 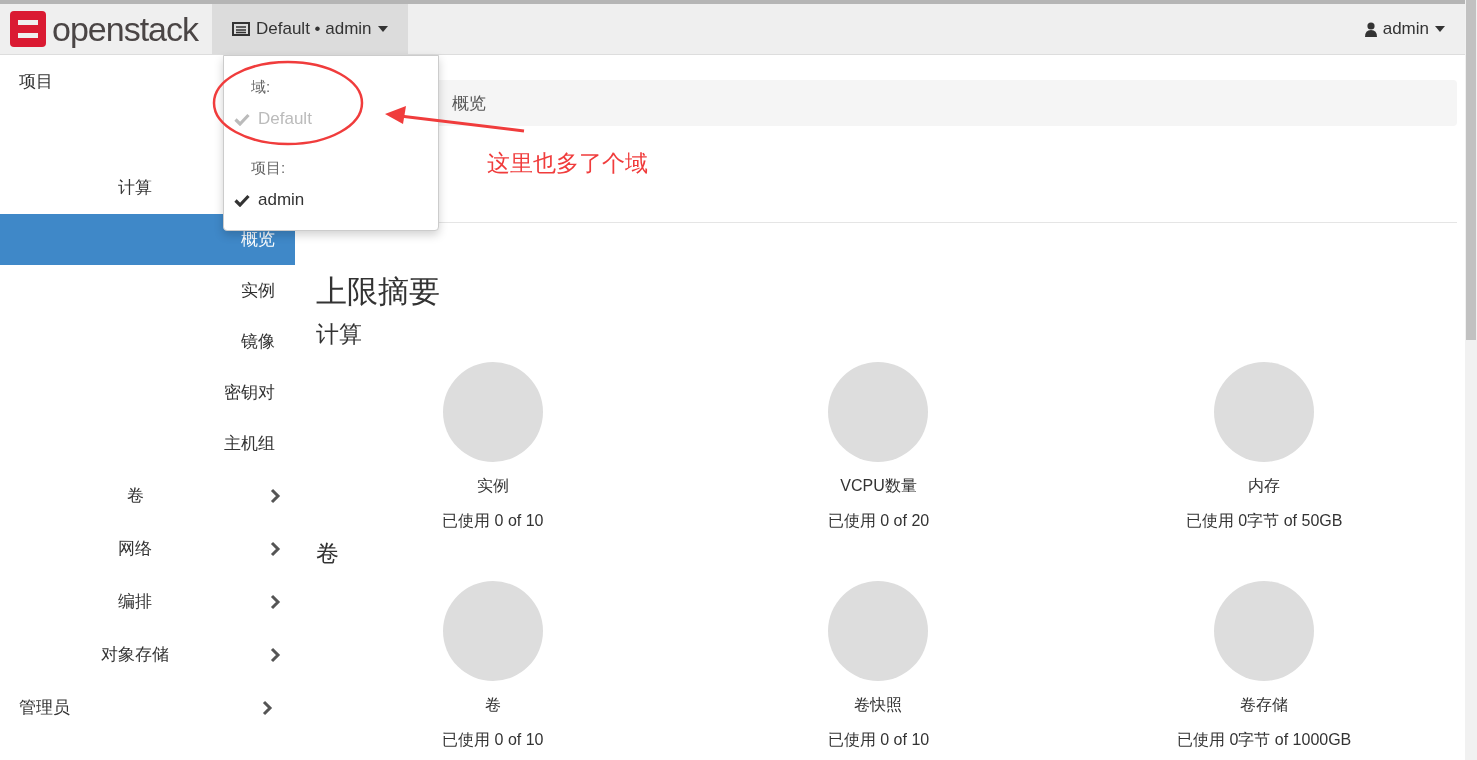 What do you see at coordinates (339, 334) in the screenshot?
I see `section-title: 计算` at bounding box center [339, 334].